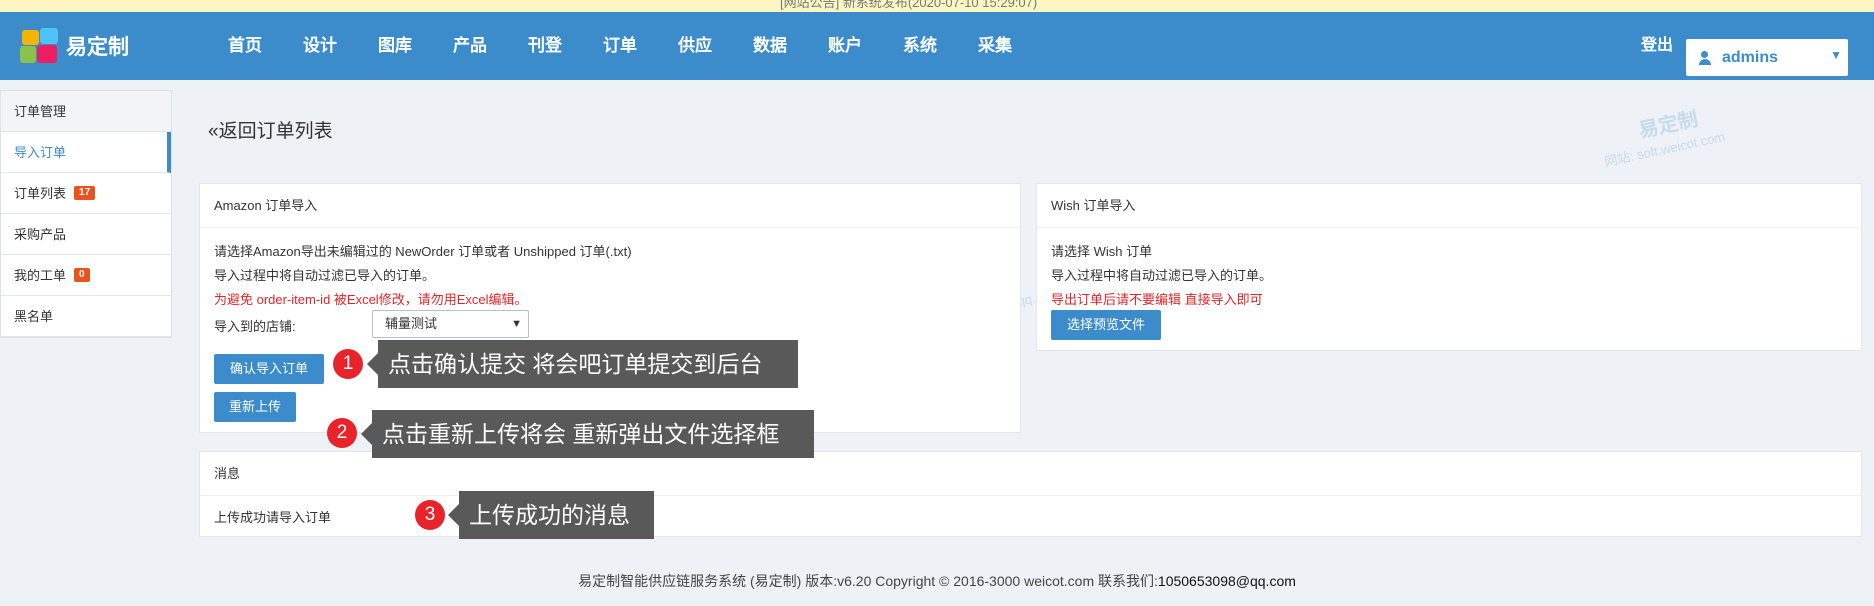  Describe the element at coordinates (582, 364) in the screenshot. I see `callout-tooltip: 点击确认提交 将会吧订单提交到后台` at that location.